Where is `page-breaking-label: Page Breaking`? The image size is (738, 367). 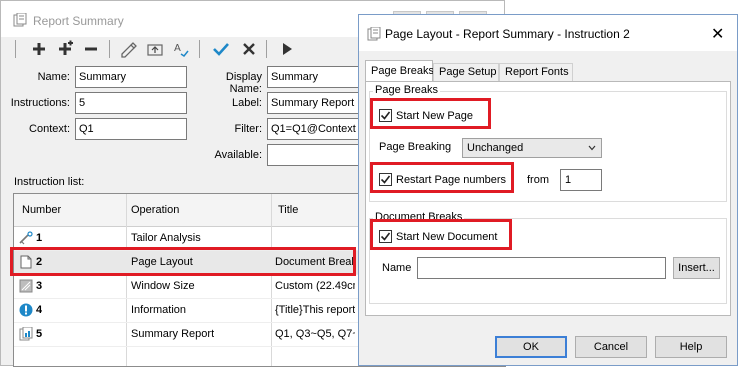
page-breaking-label: Page Breaking is located at coordinates (415, 147).